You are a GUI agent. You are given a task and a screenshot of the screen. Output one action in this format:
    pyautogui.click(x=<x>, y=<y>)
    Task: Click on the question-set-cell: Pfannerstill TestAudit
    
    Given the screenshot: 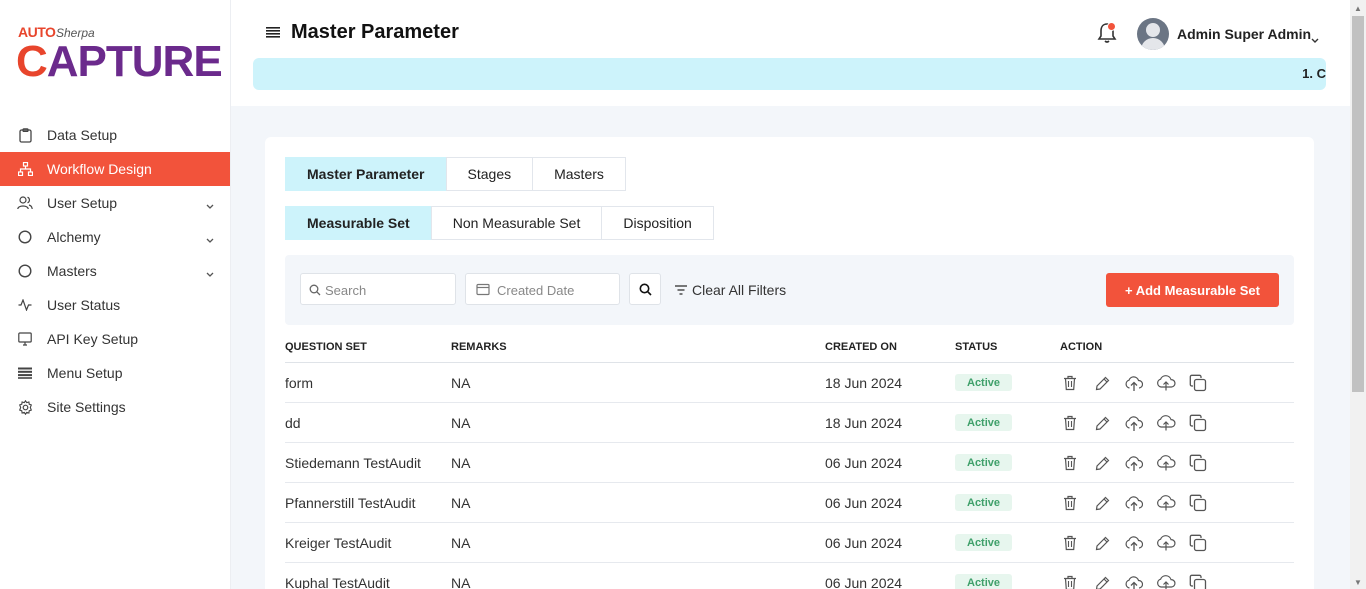 What is the action you would take?
    pyautogui.click(x=350, y=503)
    